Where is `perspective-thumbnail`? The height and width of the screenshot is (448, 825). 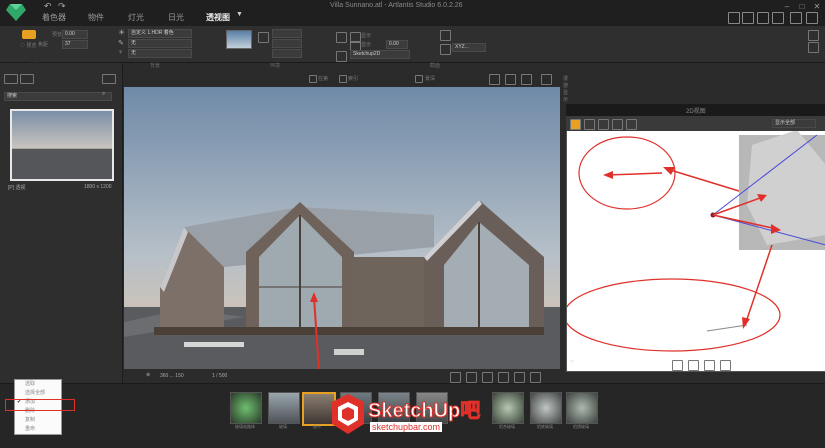 perspective-thumbnail is located at coordinates (62, 145).